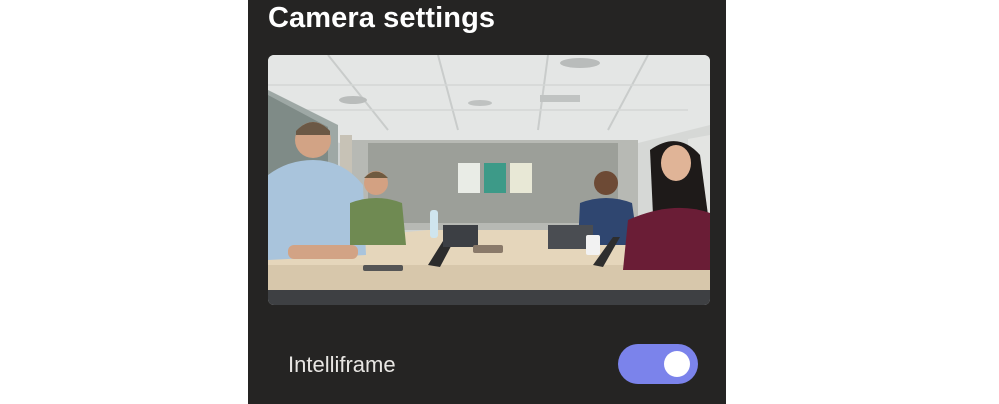 This screenshot has height=404, width=999. I want to click on intelliframe-toggle, so click(658, 364).